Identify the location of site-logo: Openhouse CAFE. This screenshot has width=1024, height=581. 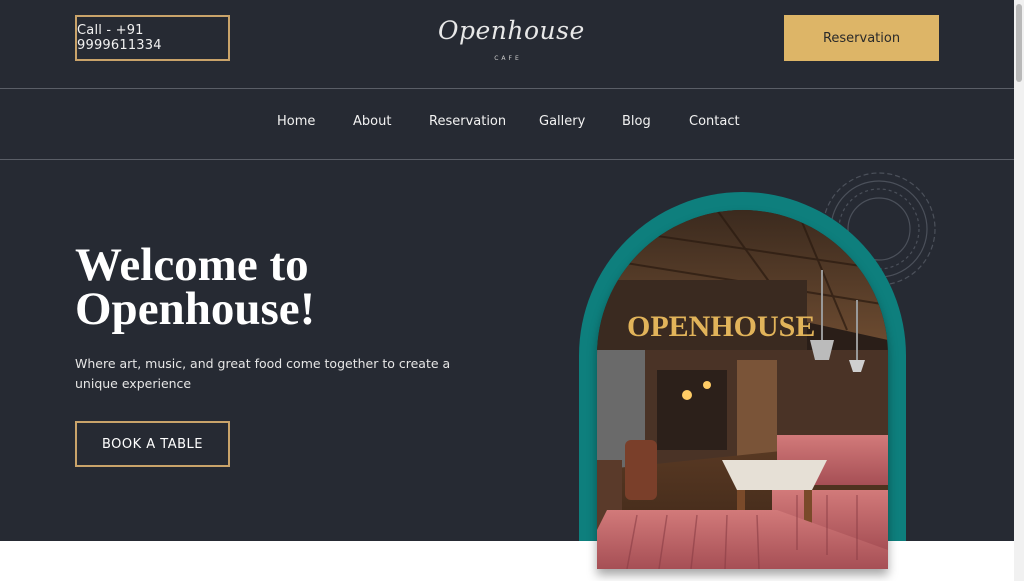
(511, 41).